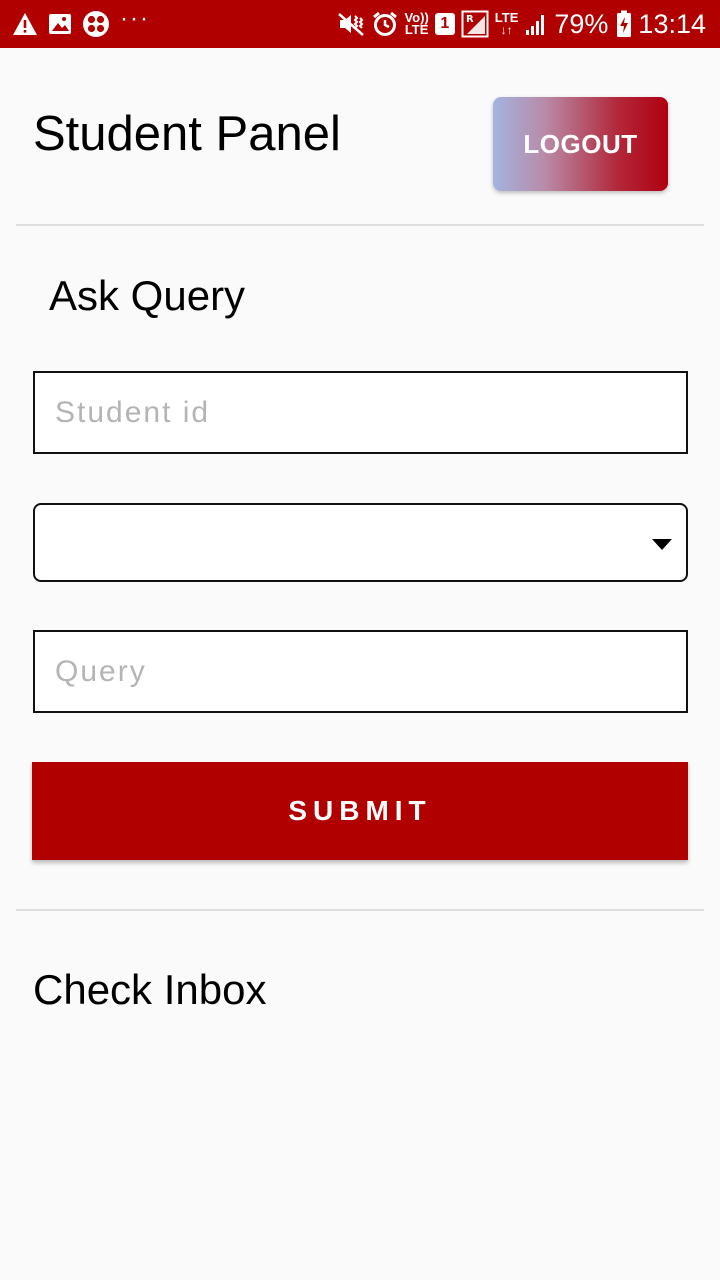 The height and width of the screenshot is (1280, 720). Describe the element at coordinates (672, 24) in the screenshot. I see `clock: 13:14` at that location.